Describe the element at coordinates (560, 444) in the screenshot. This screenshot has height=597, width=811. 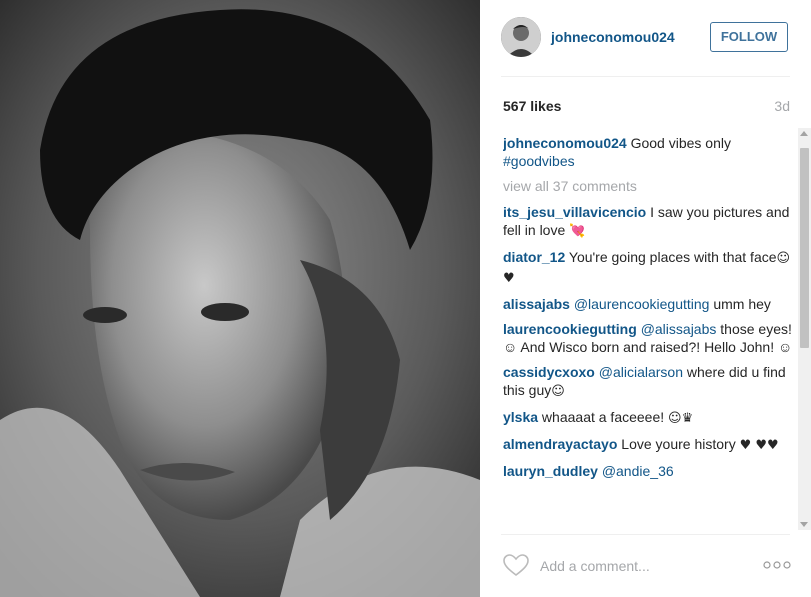
I see `comment-username-link: almendrayactayo` at that location.